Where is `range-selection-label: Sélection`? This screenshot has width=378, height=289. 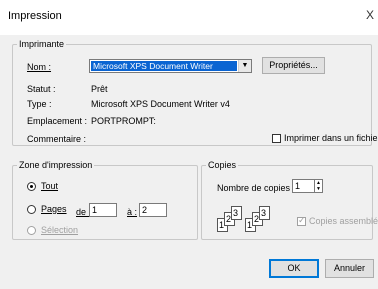 range-selection-label: Sélection is located at coordinates (59, 230).